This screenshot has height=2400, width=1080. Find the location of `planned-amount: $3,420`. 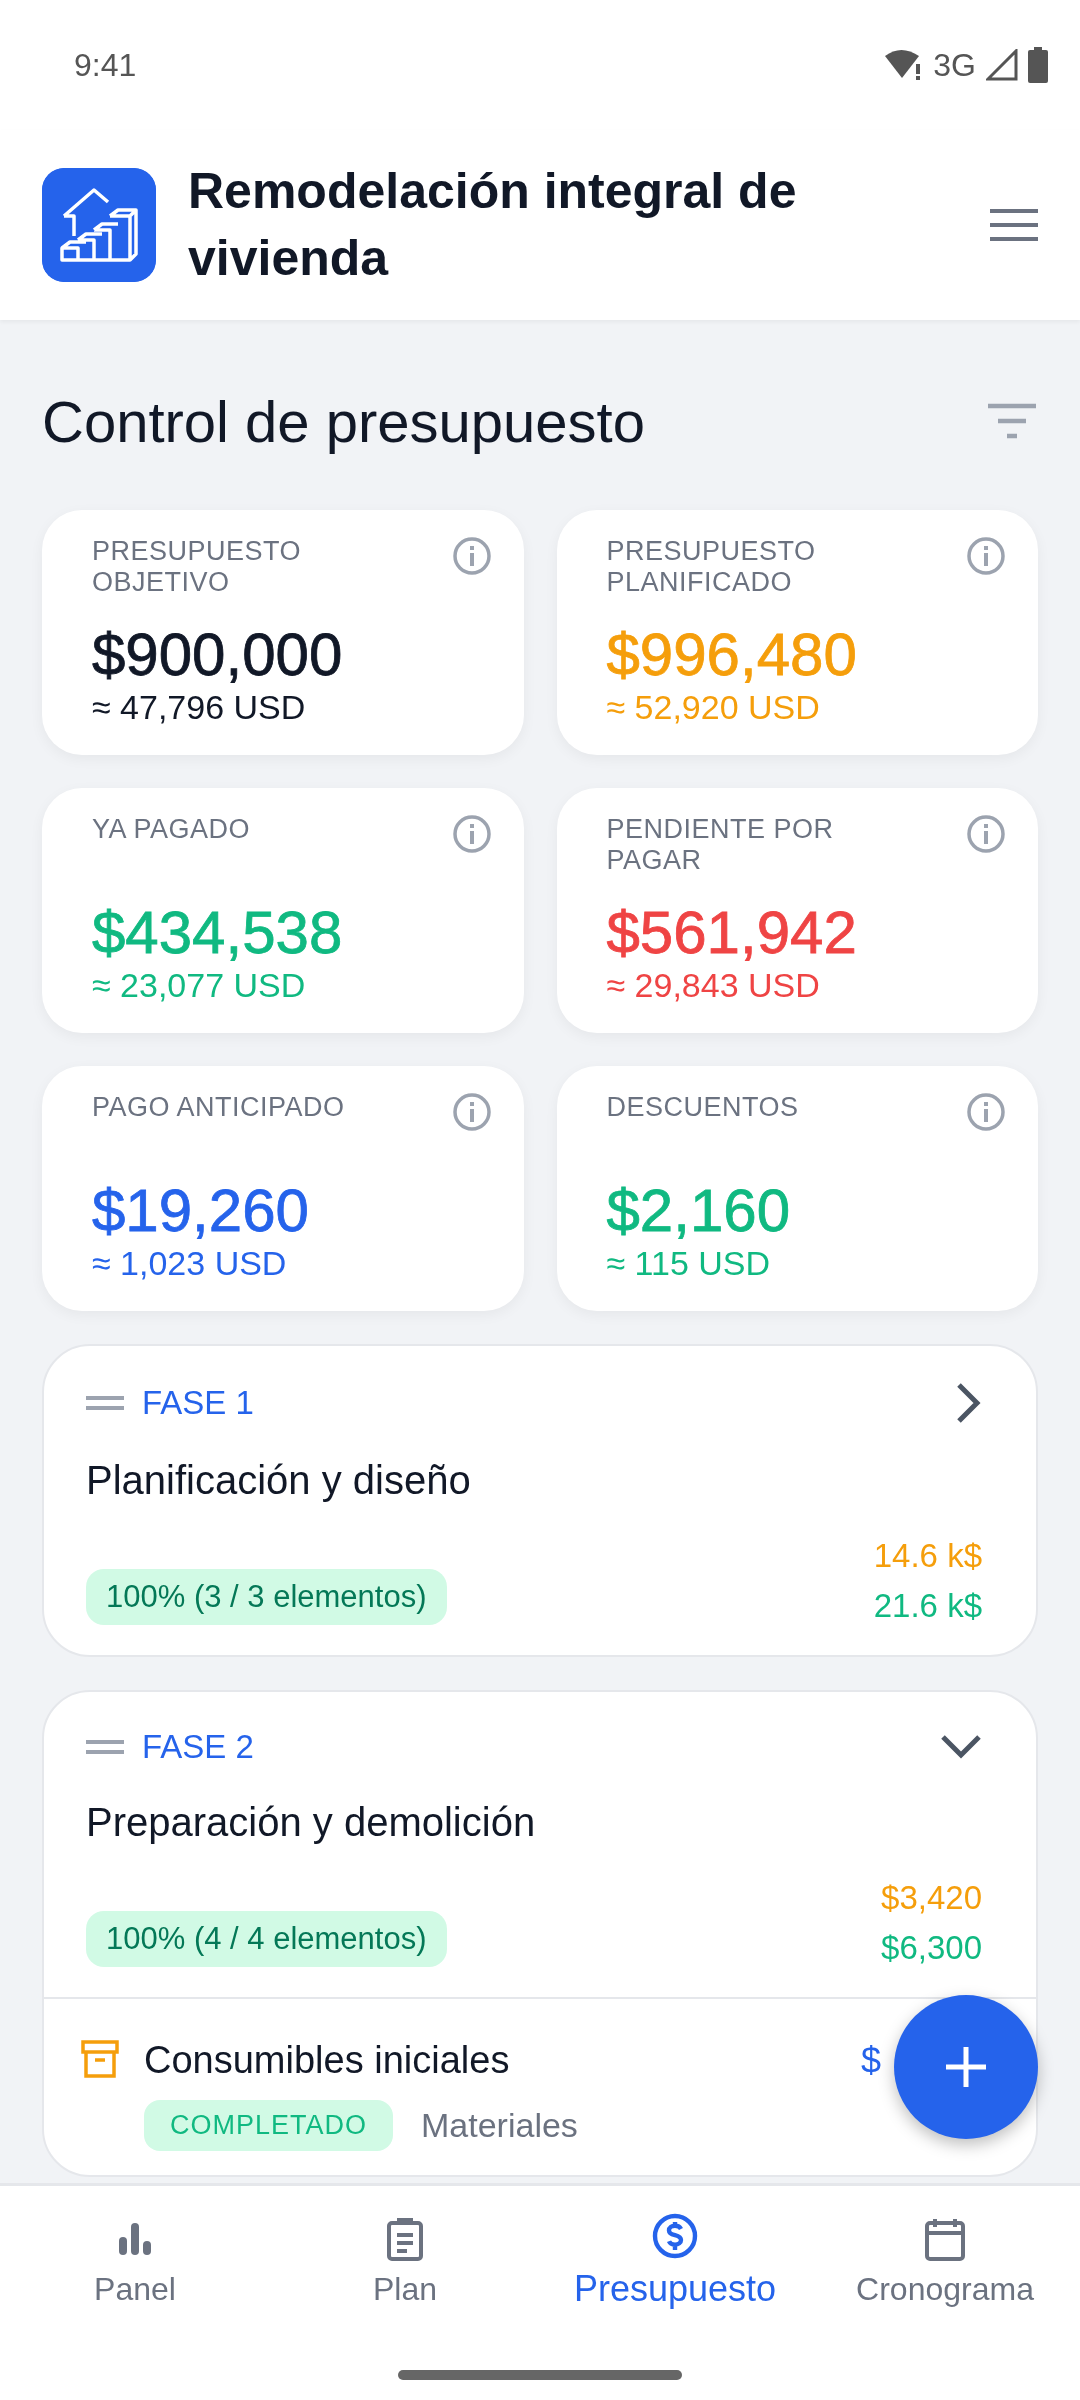

planned-amount: $3,420 is located at coordinates (931, 1898).